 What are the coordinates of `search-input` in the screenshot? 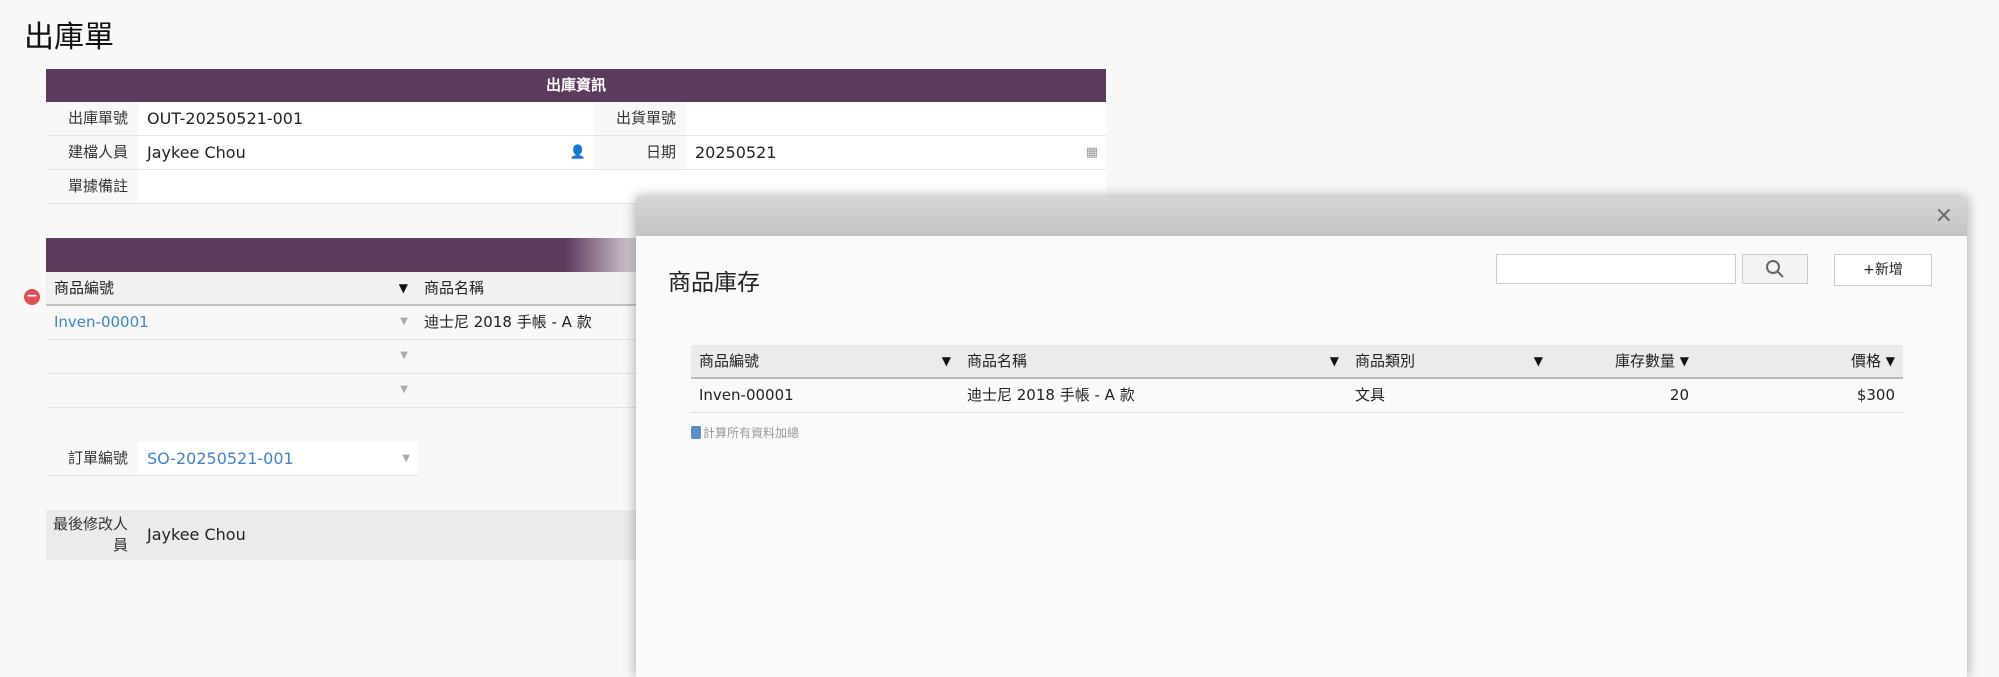 It's located at (1616, 269).